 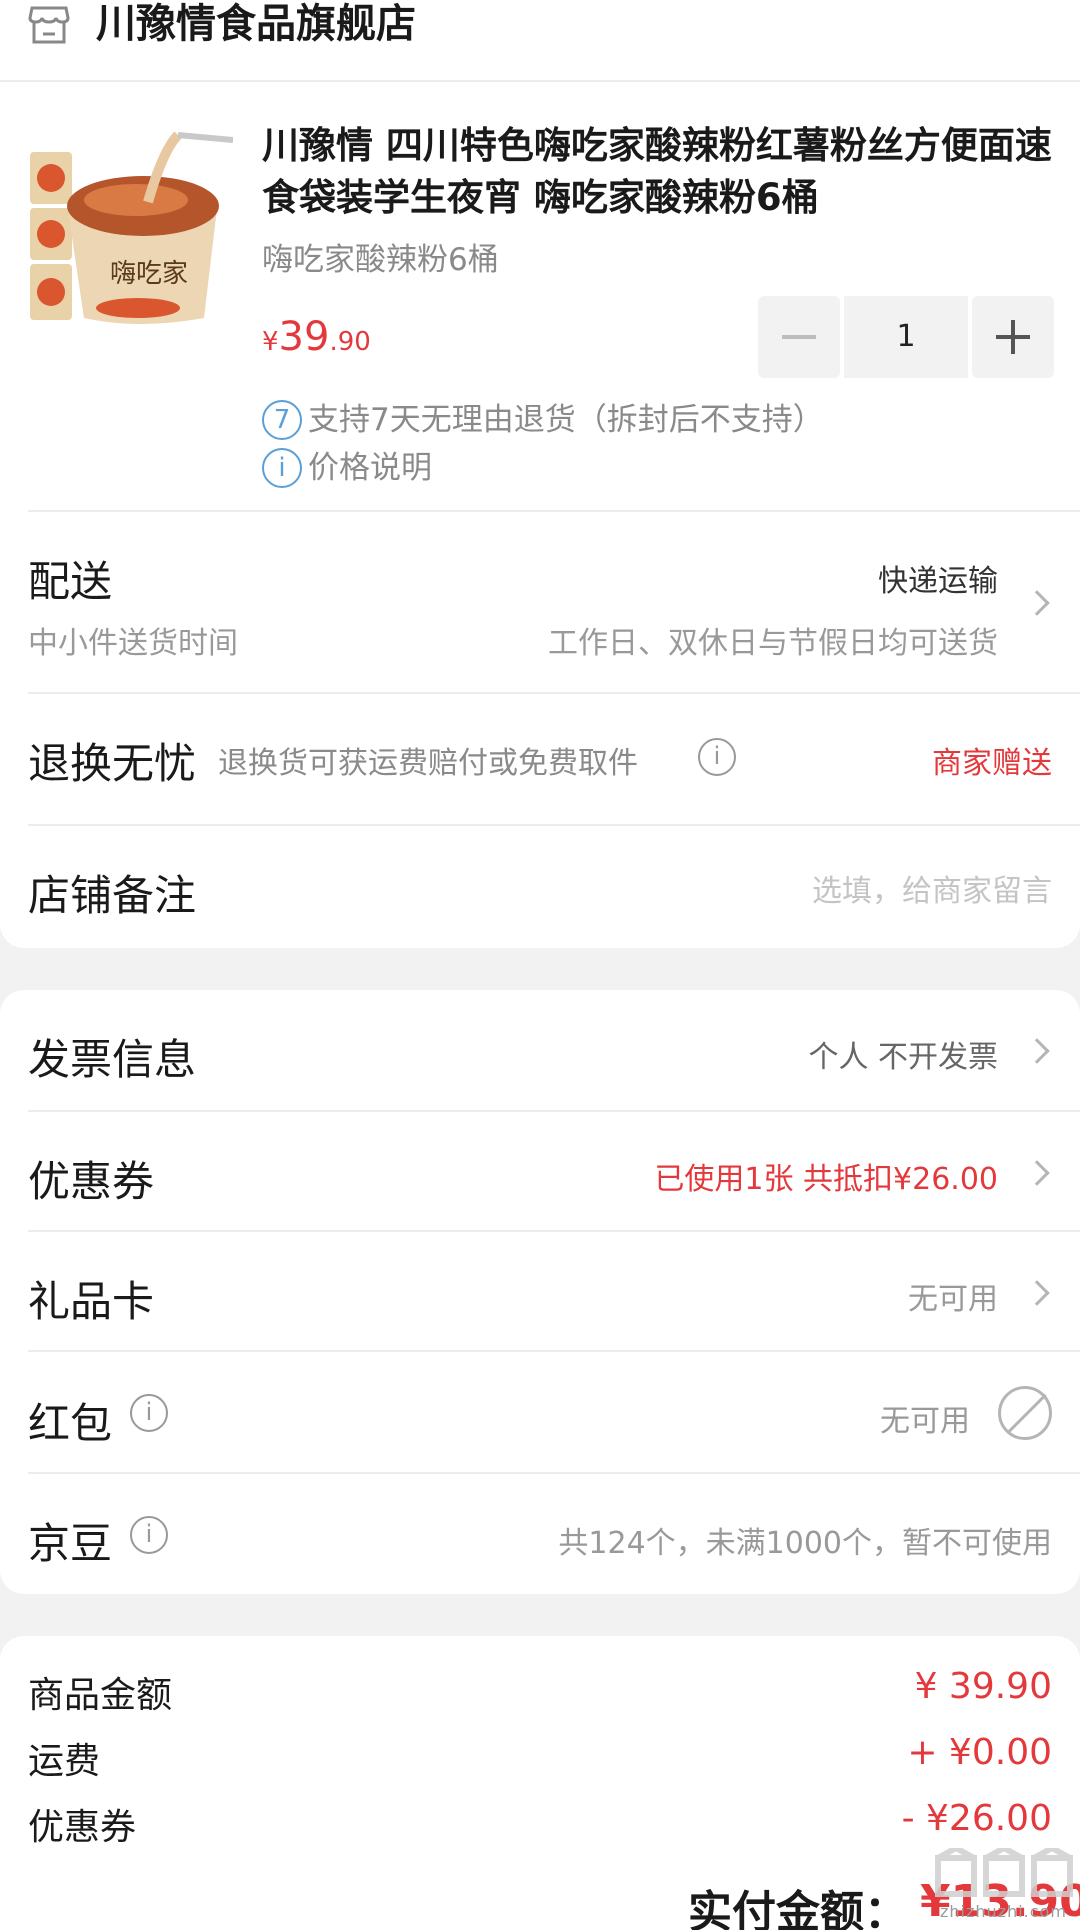 I want to click on delivery-time-label: 中小件送货时间, so click(x=133, y=643).